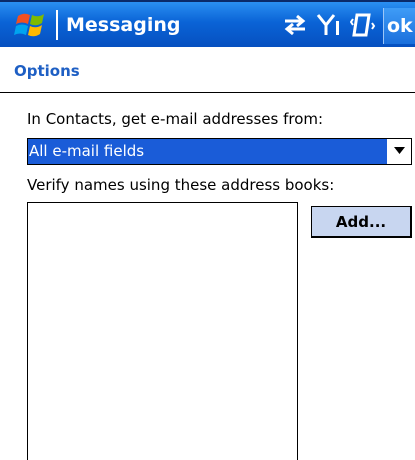  Describe the element at coordinates (329, 25) in the screenshot. I see `signal-icon` at that location.